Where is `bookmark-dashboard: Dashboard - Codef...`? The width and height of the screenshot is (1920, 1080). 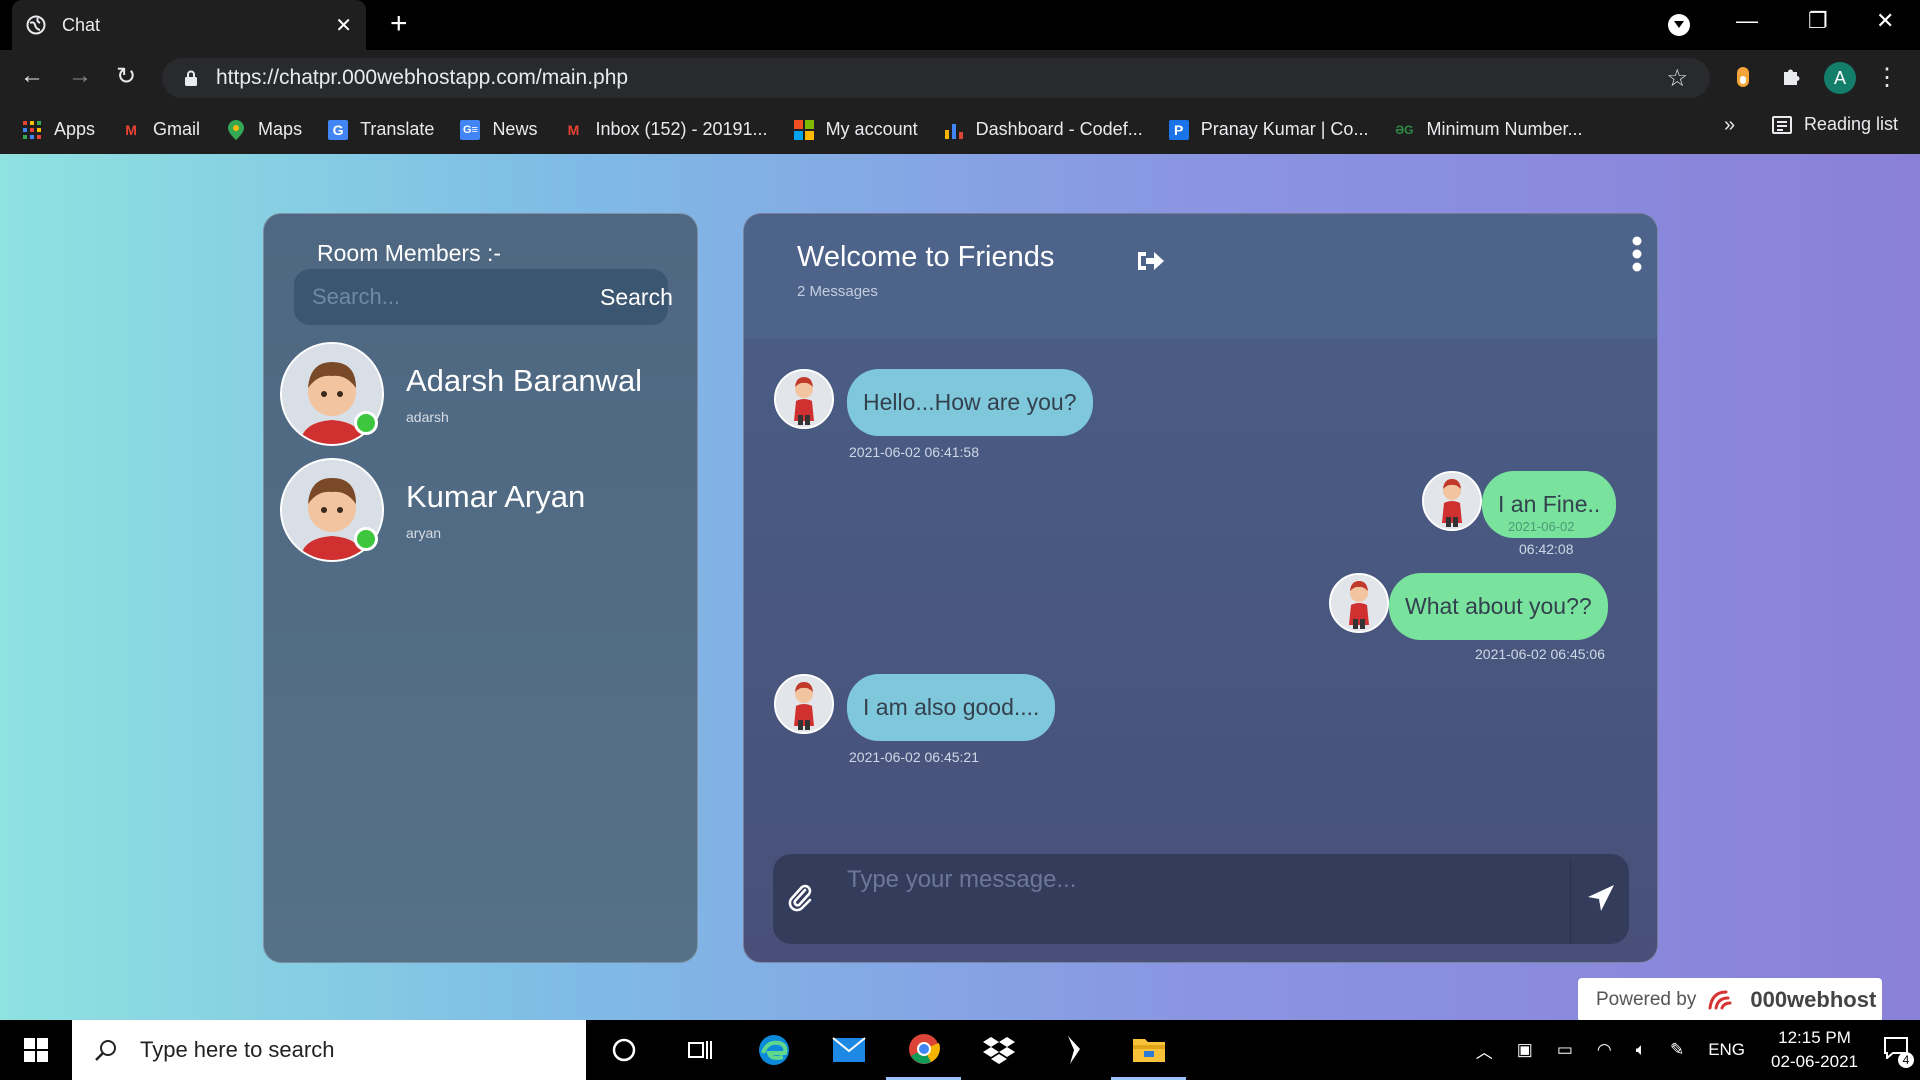 bookmark-dashboard: Dashboard - Codef... is located at coordinates (1043, 129).